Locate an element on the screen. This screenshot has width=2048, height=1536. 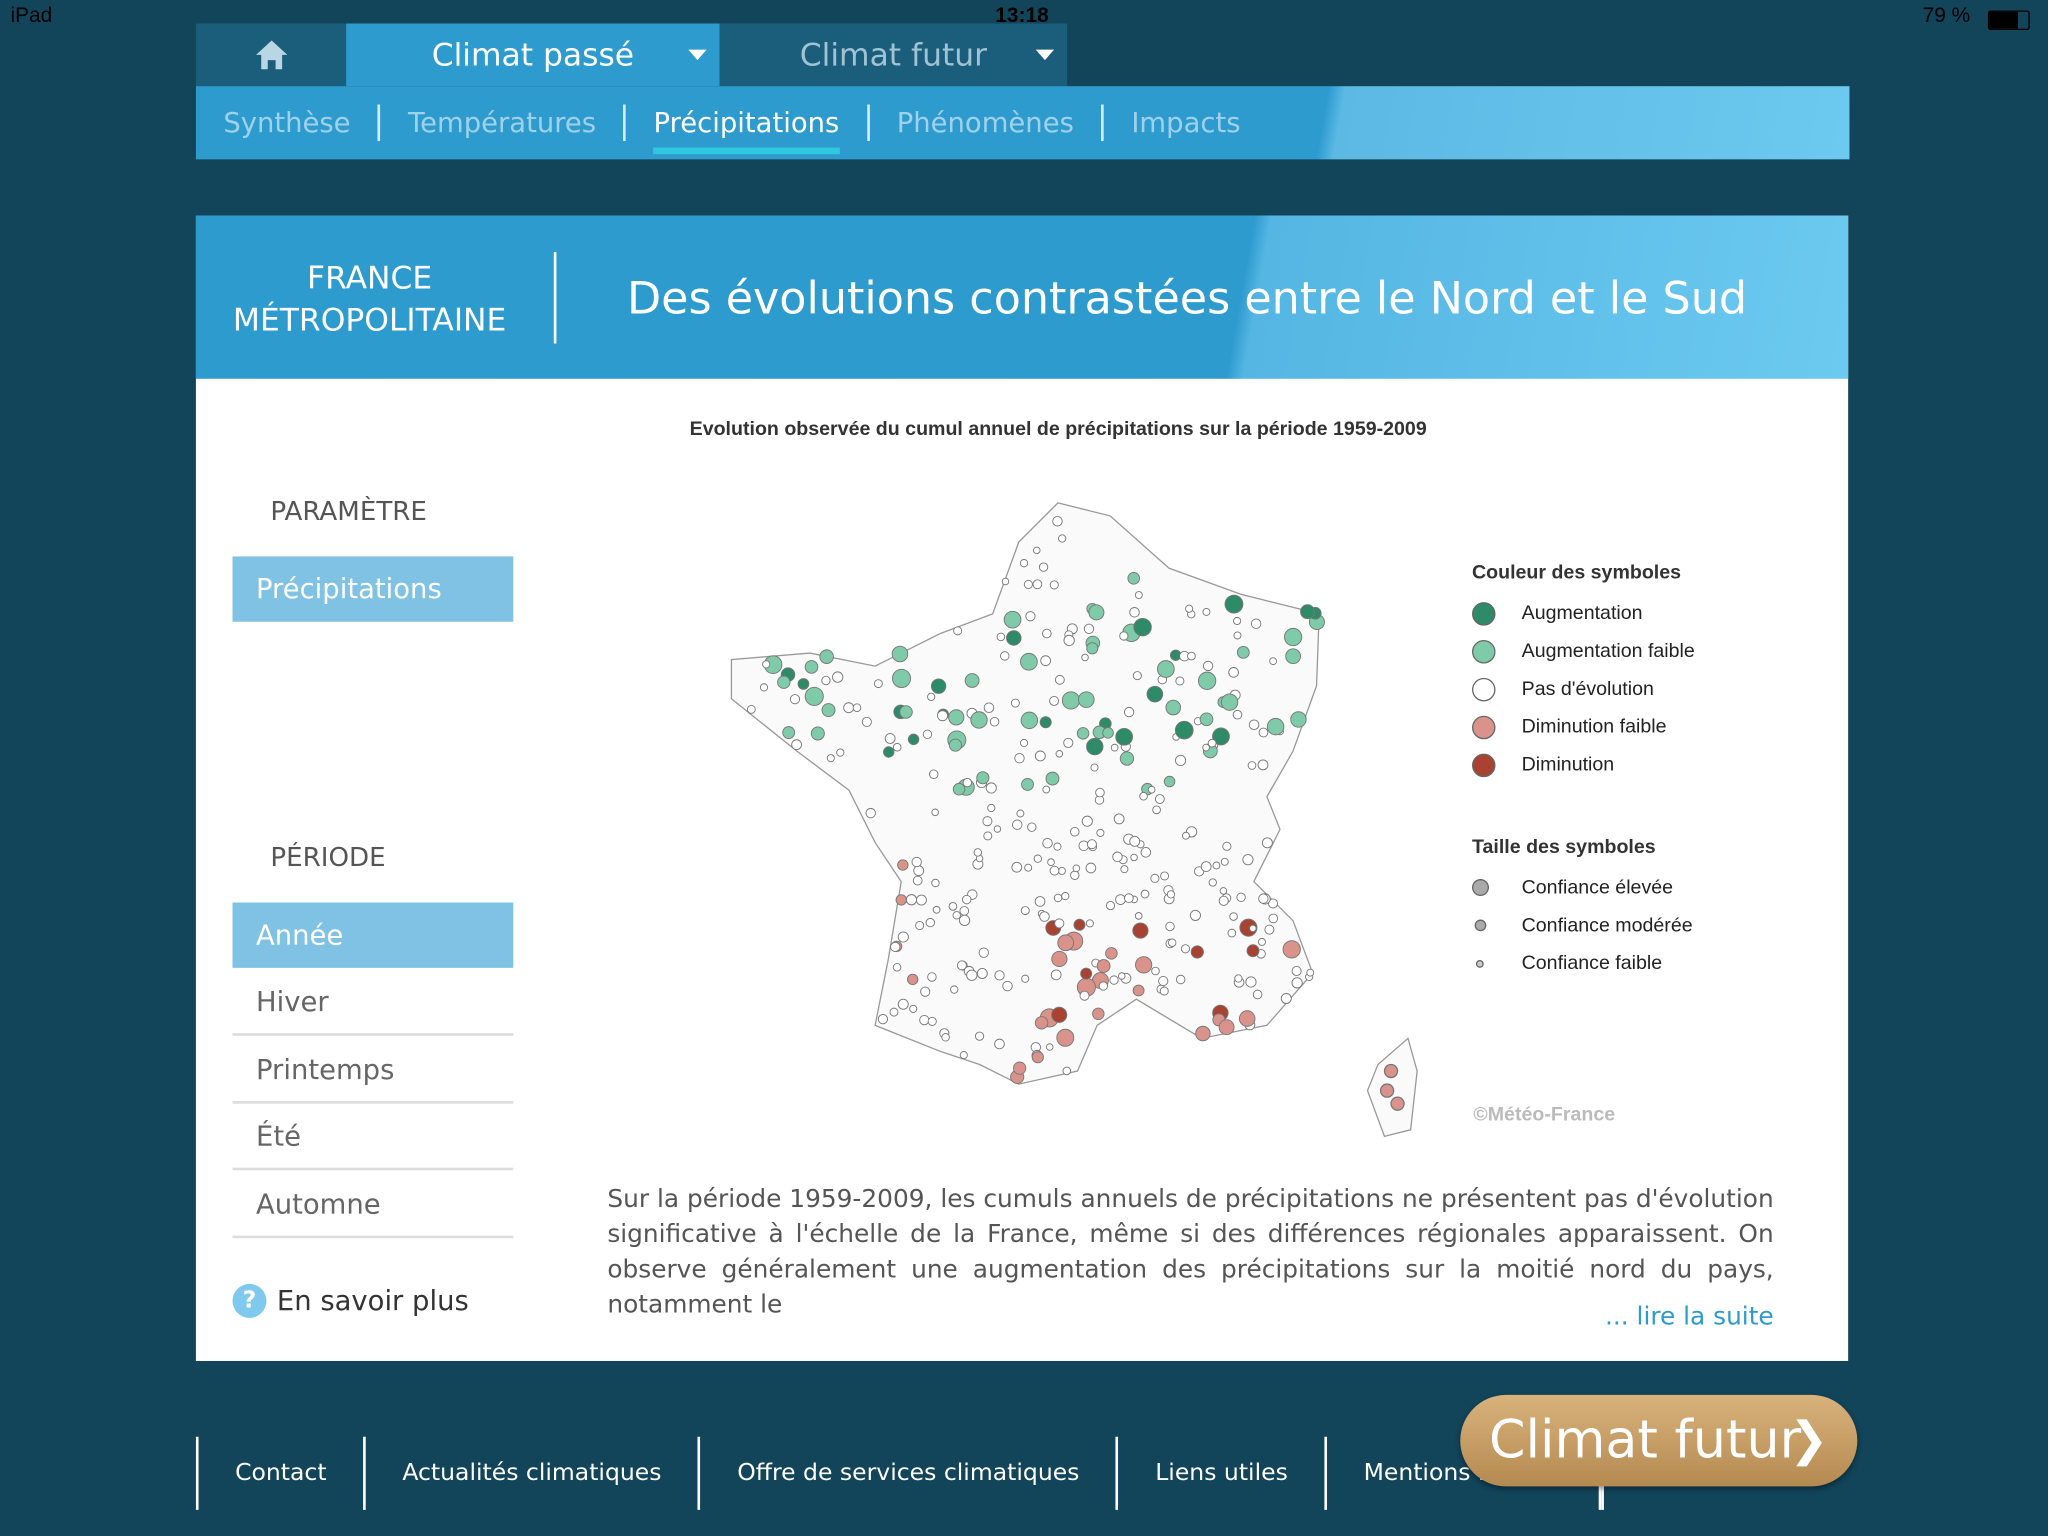
cta-label: Climat futur is located at coordinates (1645, 1440).